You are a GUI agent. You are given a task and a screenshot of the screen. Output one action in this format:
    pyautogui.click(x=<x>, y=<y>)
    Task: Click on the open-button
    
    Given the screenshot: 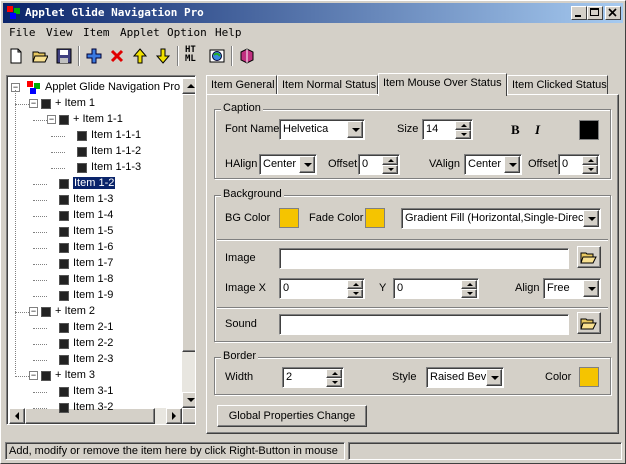 What is the action you would take?
    pyautogui.click(x=40, y=56)
    